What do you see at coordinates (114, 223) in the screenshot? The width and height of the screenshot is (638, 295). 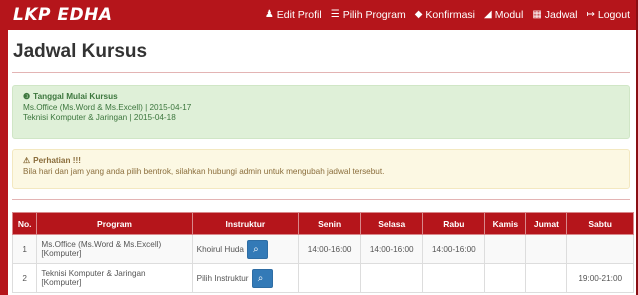 I see `column-header: Program` at bounding box center [114, 223].